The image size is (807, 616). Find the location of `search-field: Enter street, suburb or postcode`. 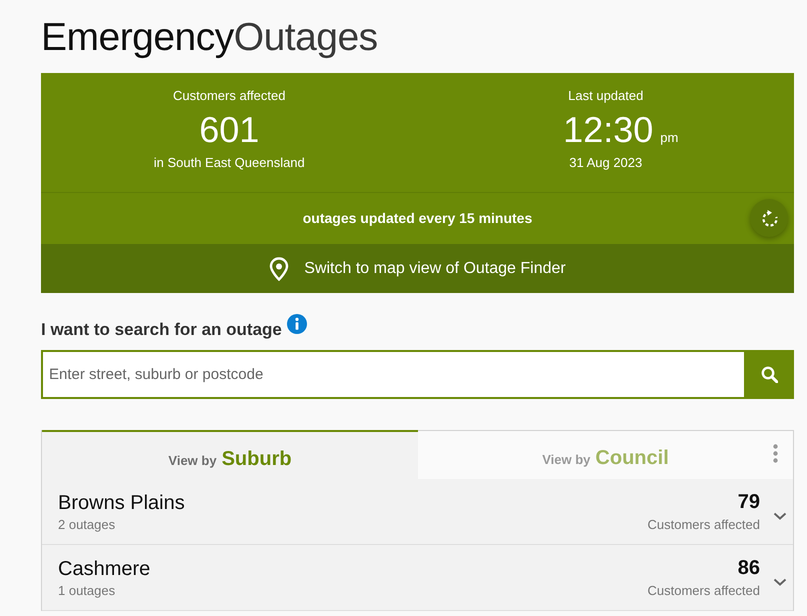

search-field: Enter street, suburb or postcode is located at coordinates (392, 374).